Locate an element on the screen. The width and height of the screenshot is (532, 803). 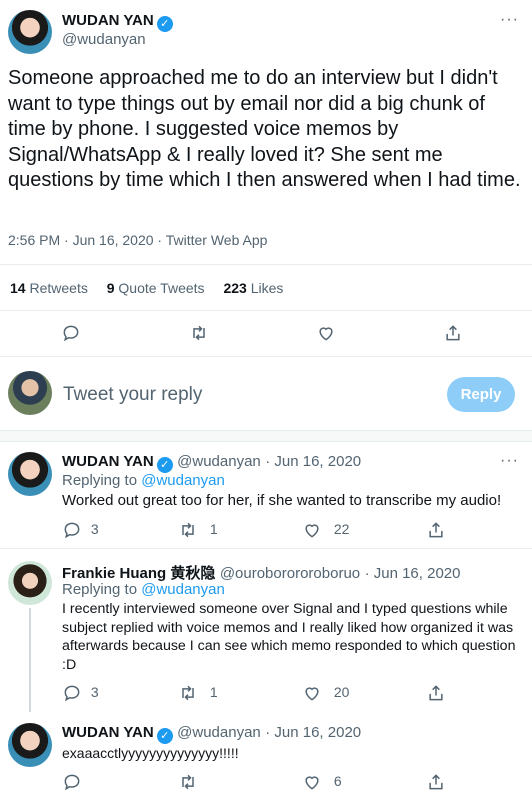
like-action: 6 is located at coordinates (322, 782).